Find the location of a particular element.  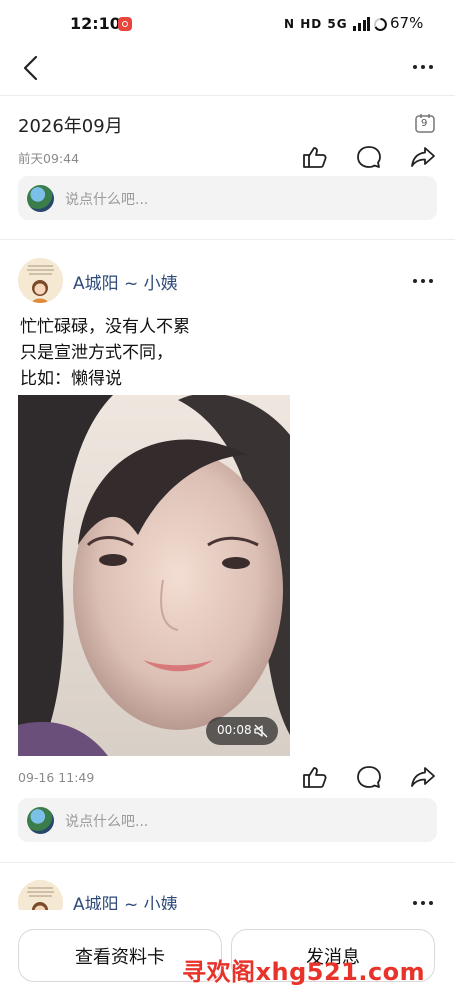

mute-icon is located at coordinates (261, 731).